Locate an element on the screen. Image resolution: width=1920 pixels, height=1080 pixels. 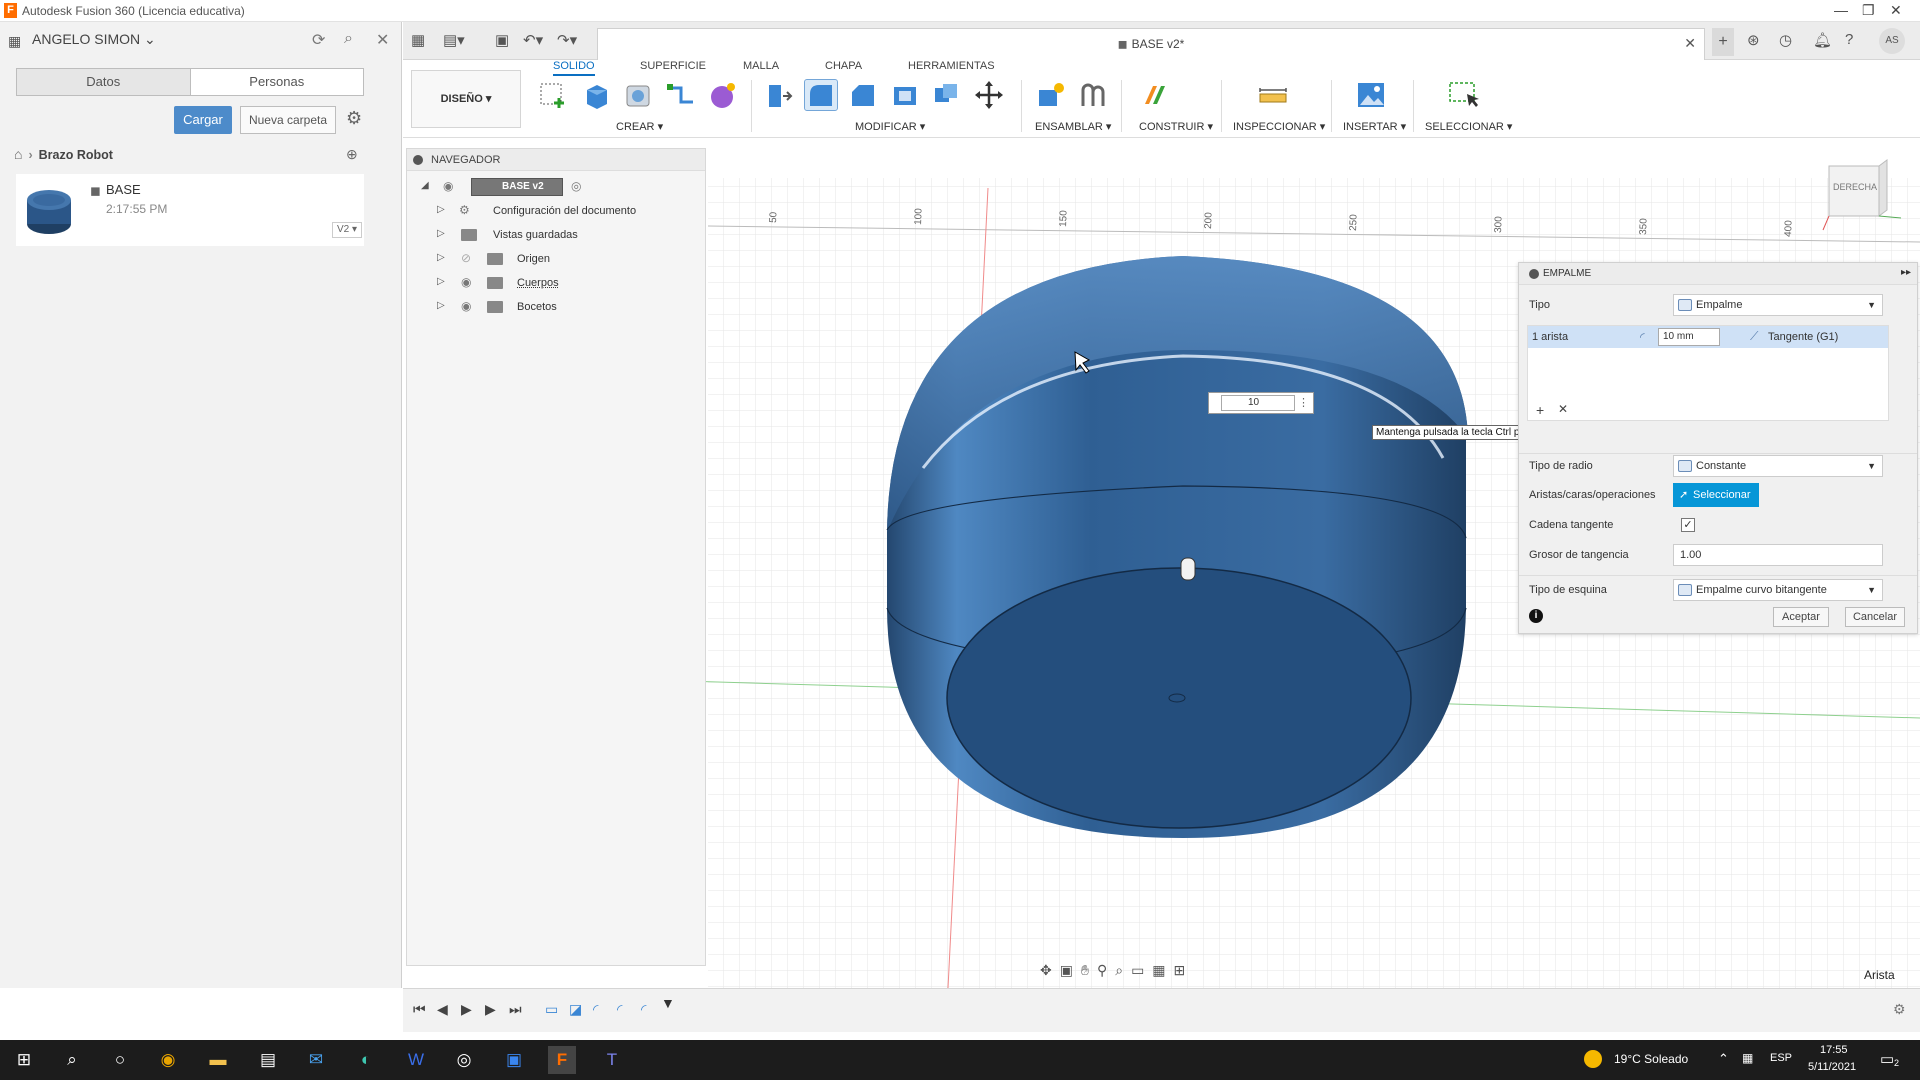
windows-start-icon: ⊞ is located at coordinates (24, 1060).